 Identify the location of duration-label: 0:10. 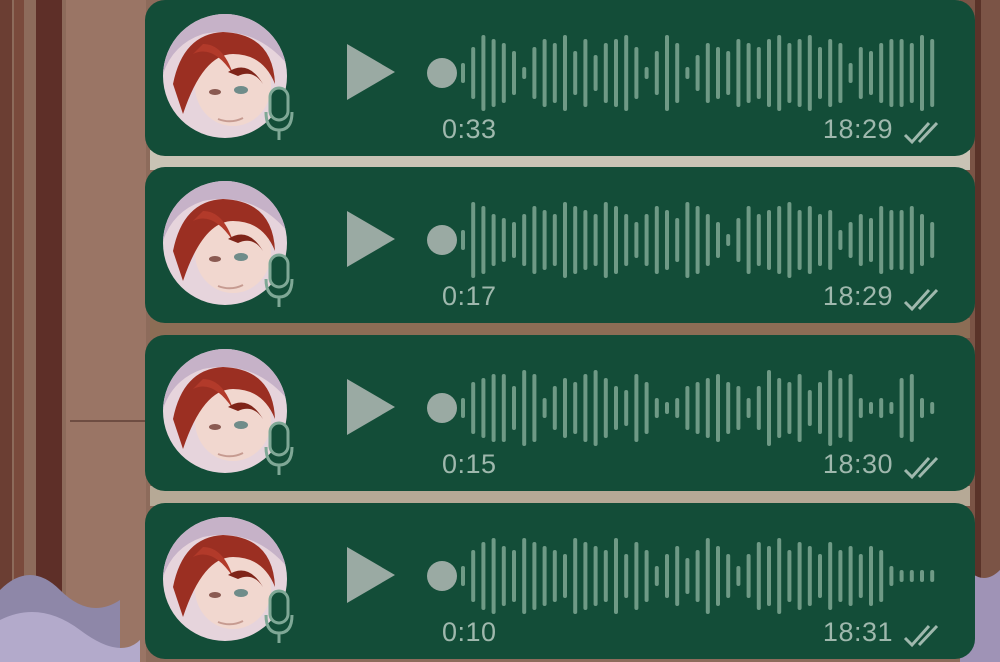
(469, 632).